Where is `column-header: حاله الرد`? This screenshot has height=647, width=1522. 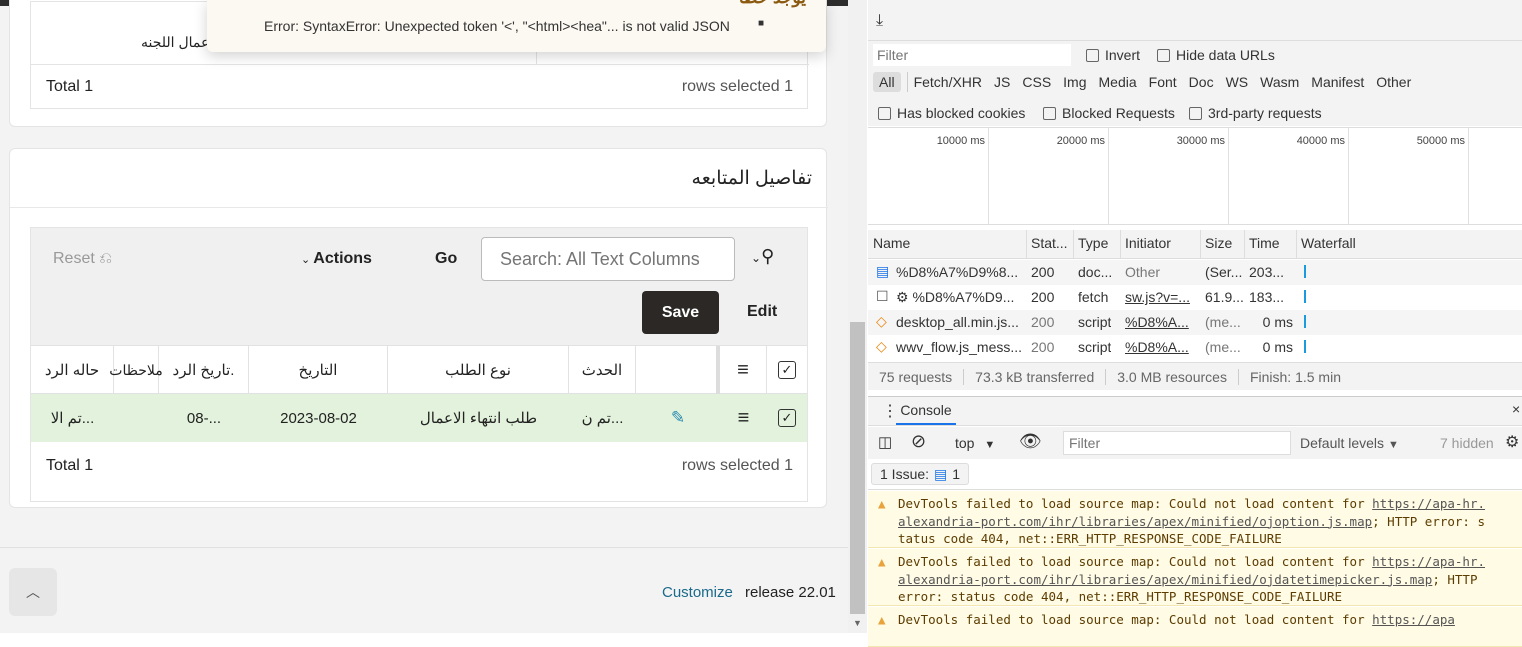
column-header: حاله الرد is located at coordinates (72, 370).